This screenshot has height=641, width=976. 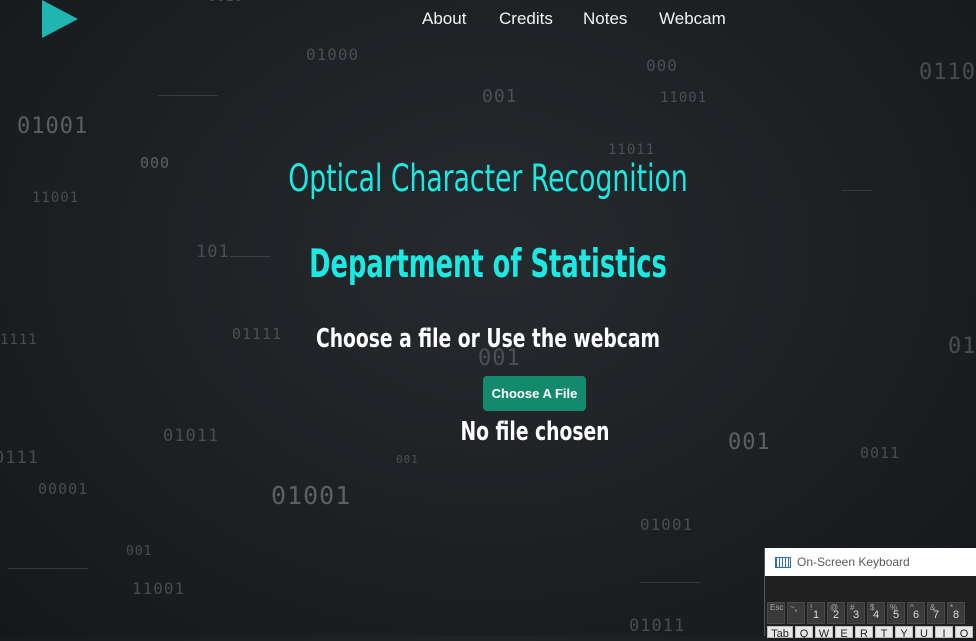 I want to click on osk-key-shift-label: %, so click(x=894, y=607).